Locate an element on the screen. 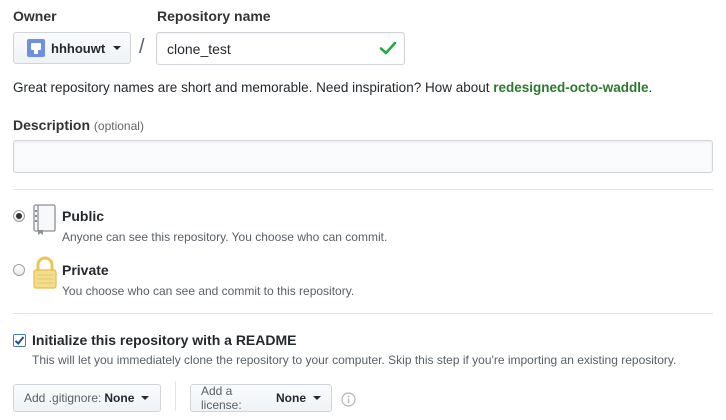  optional-tag: (optional) is located at coordinates (118, 126).